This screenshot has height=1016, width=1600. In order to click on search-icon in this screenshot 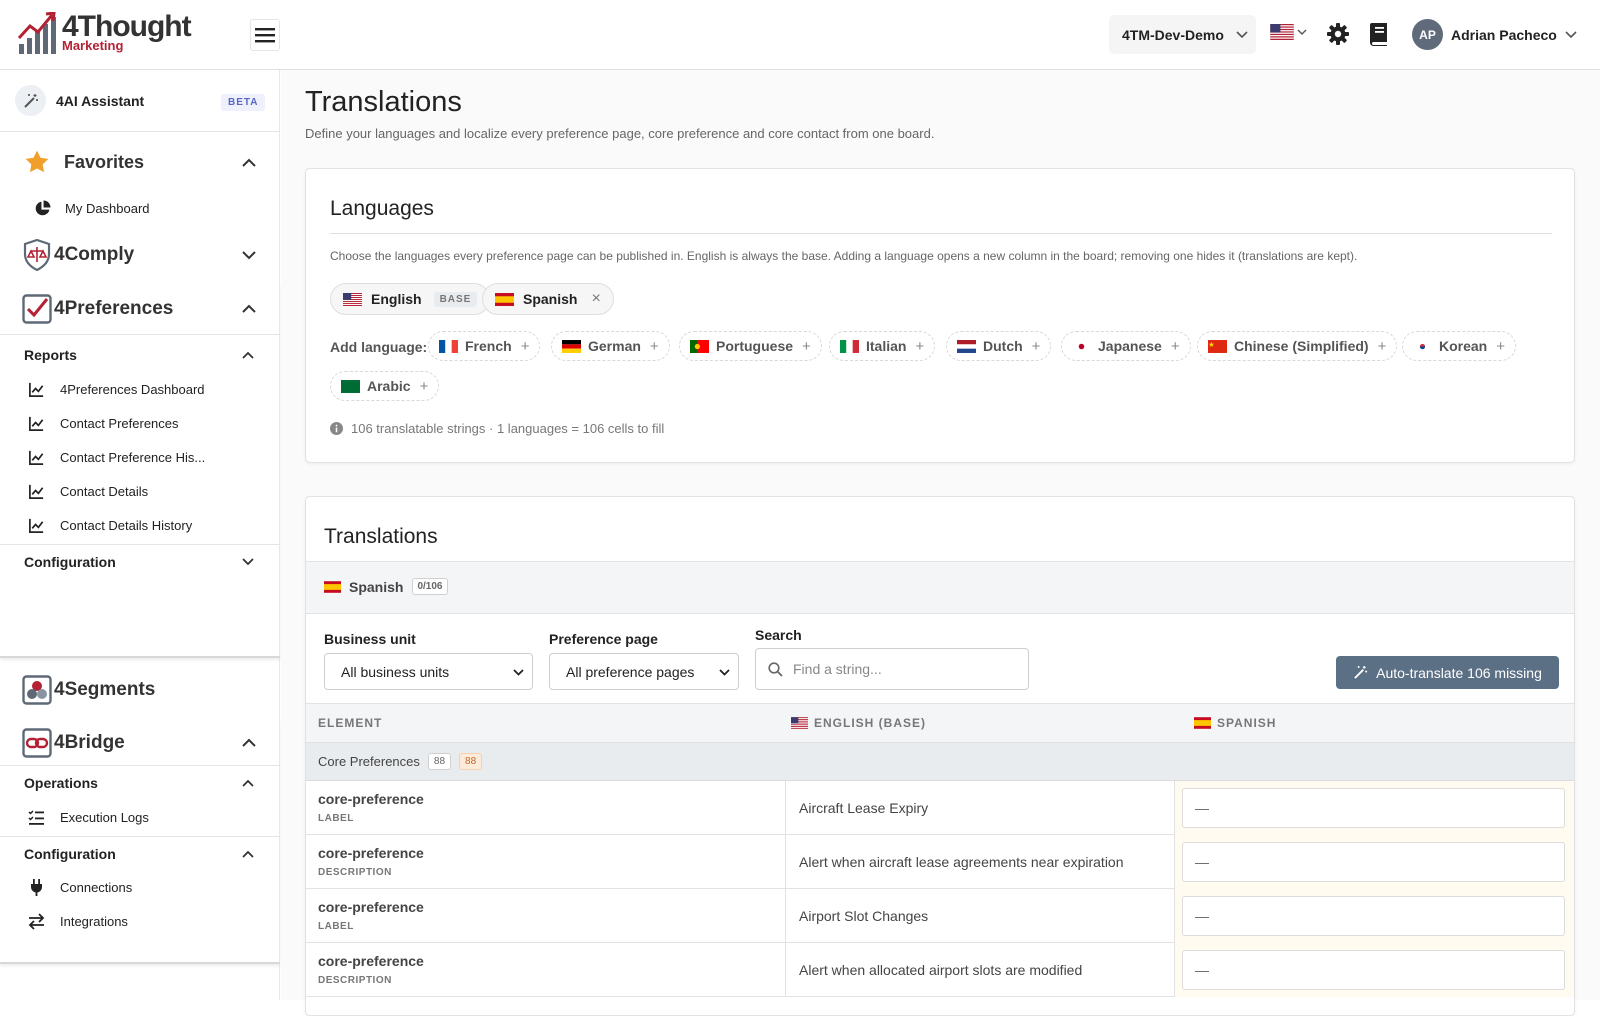, I will do `click(775, 669)`.